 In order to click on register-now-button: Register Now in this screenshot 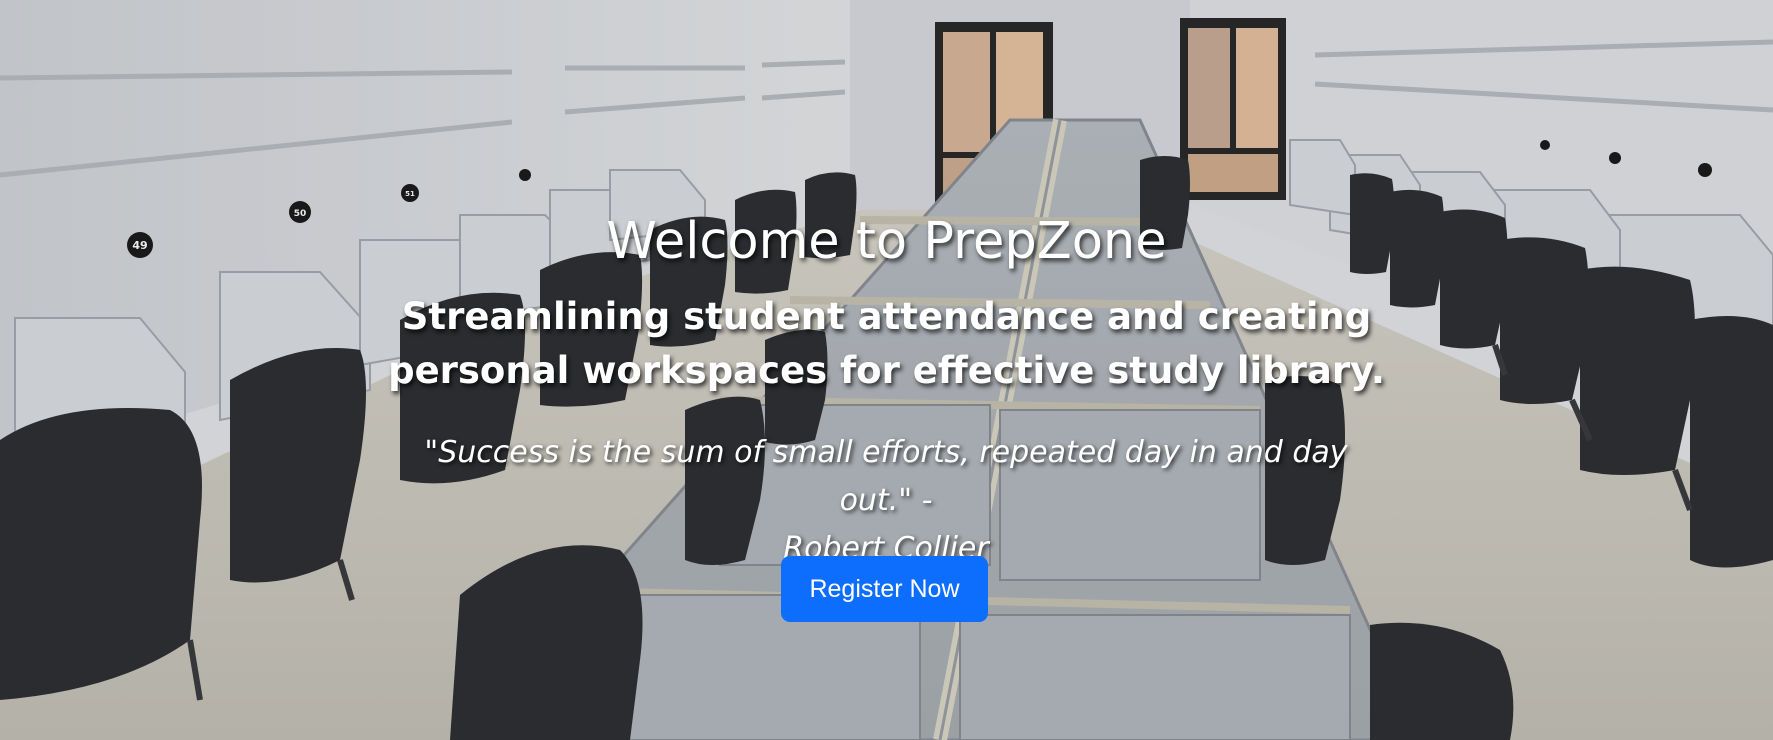, I will do `click(884, 589)`.